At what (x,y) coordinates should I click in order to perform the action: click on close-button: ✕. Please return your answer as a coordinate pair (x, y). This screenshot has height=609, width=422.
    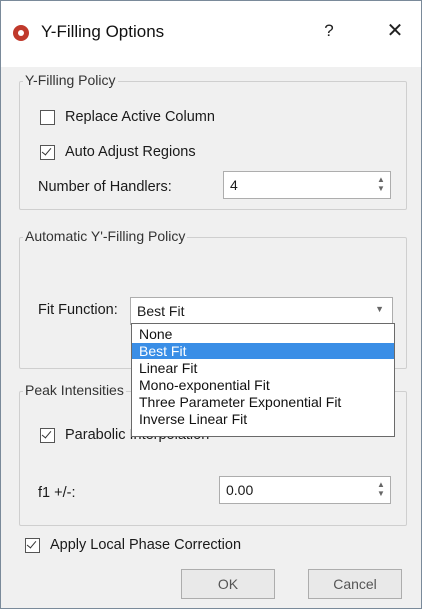
    Looking at the image, I should click on (395, 31).